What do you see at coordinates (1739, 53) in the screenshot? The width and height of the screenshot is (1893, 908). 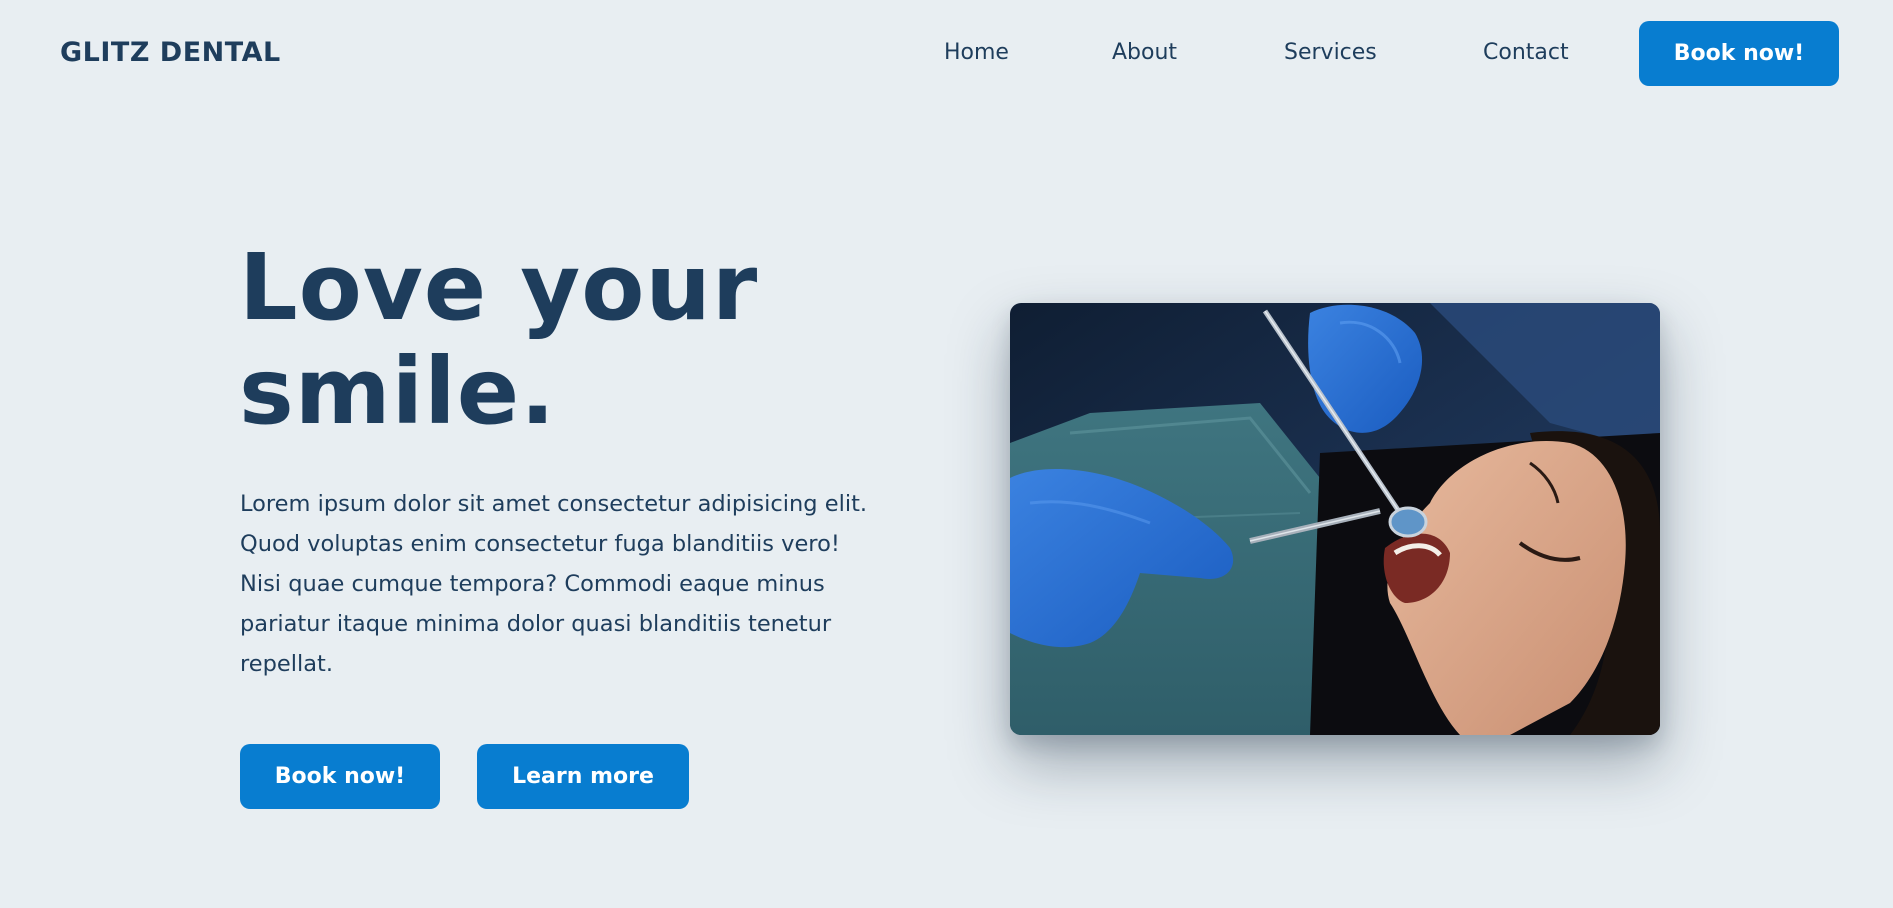 I see `nav-book-now-button: Book now!` at bounding box center [1739, 53].